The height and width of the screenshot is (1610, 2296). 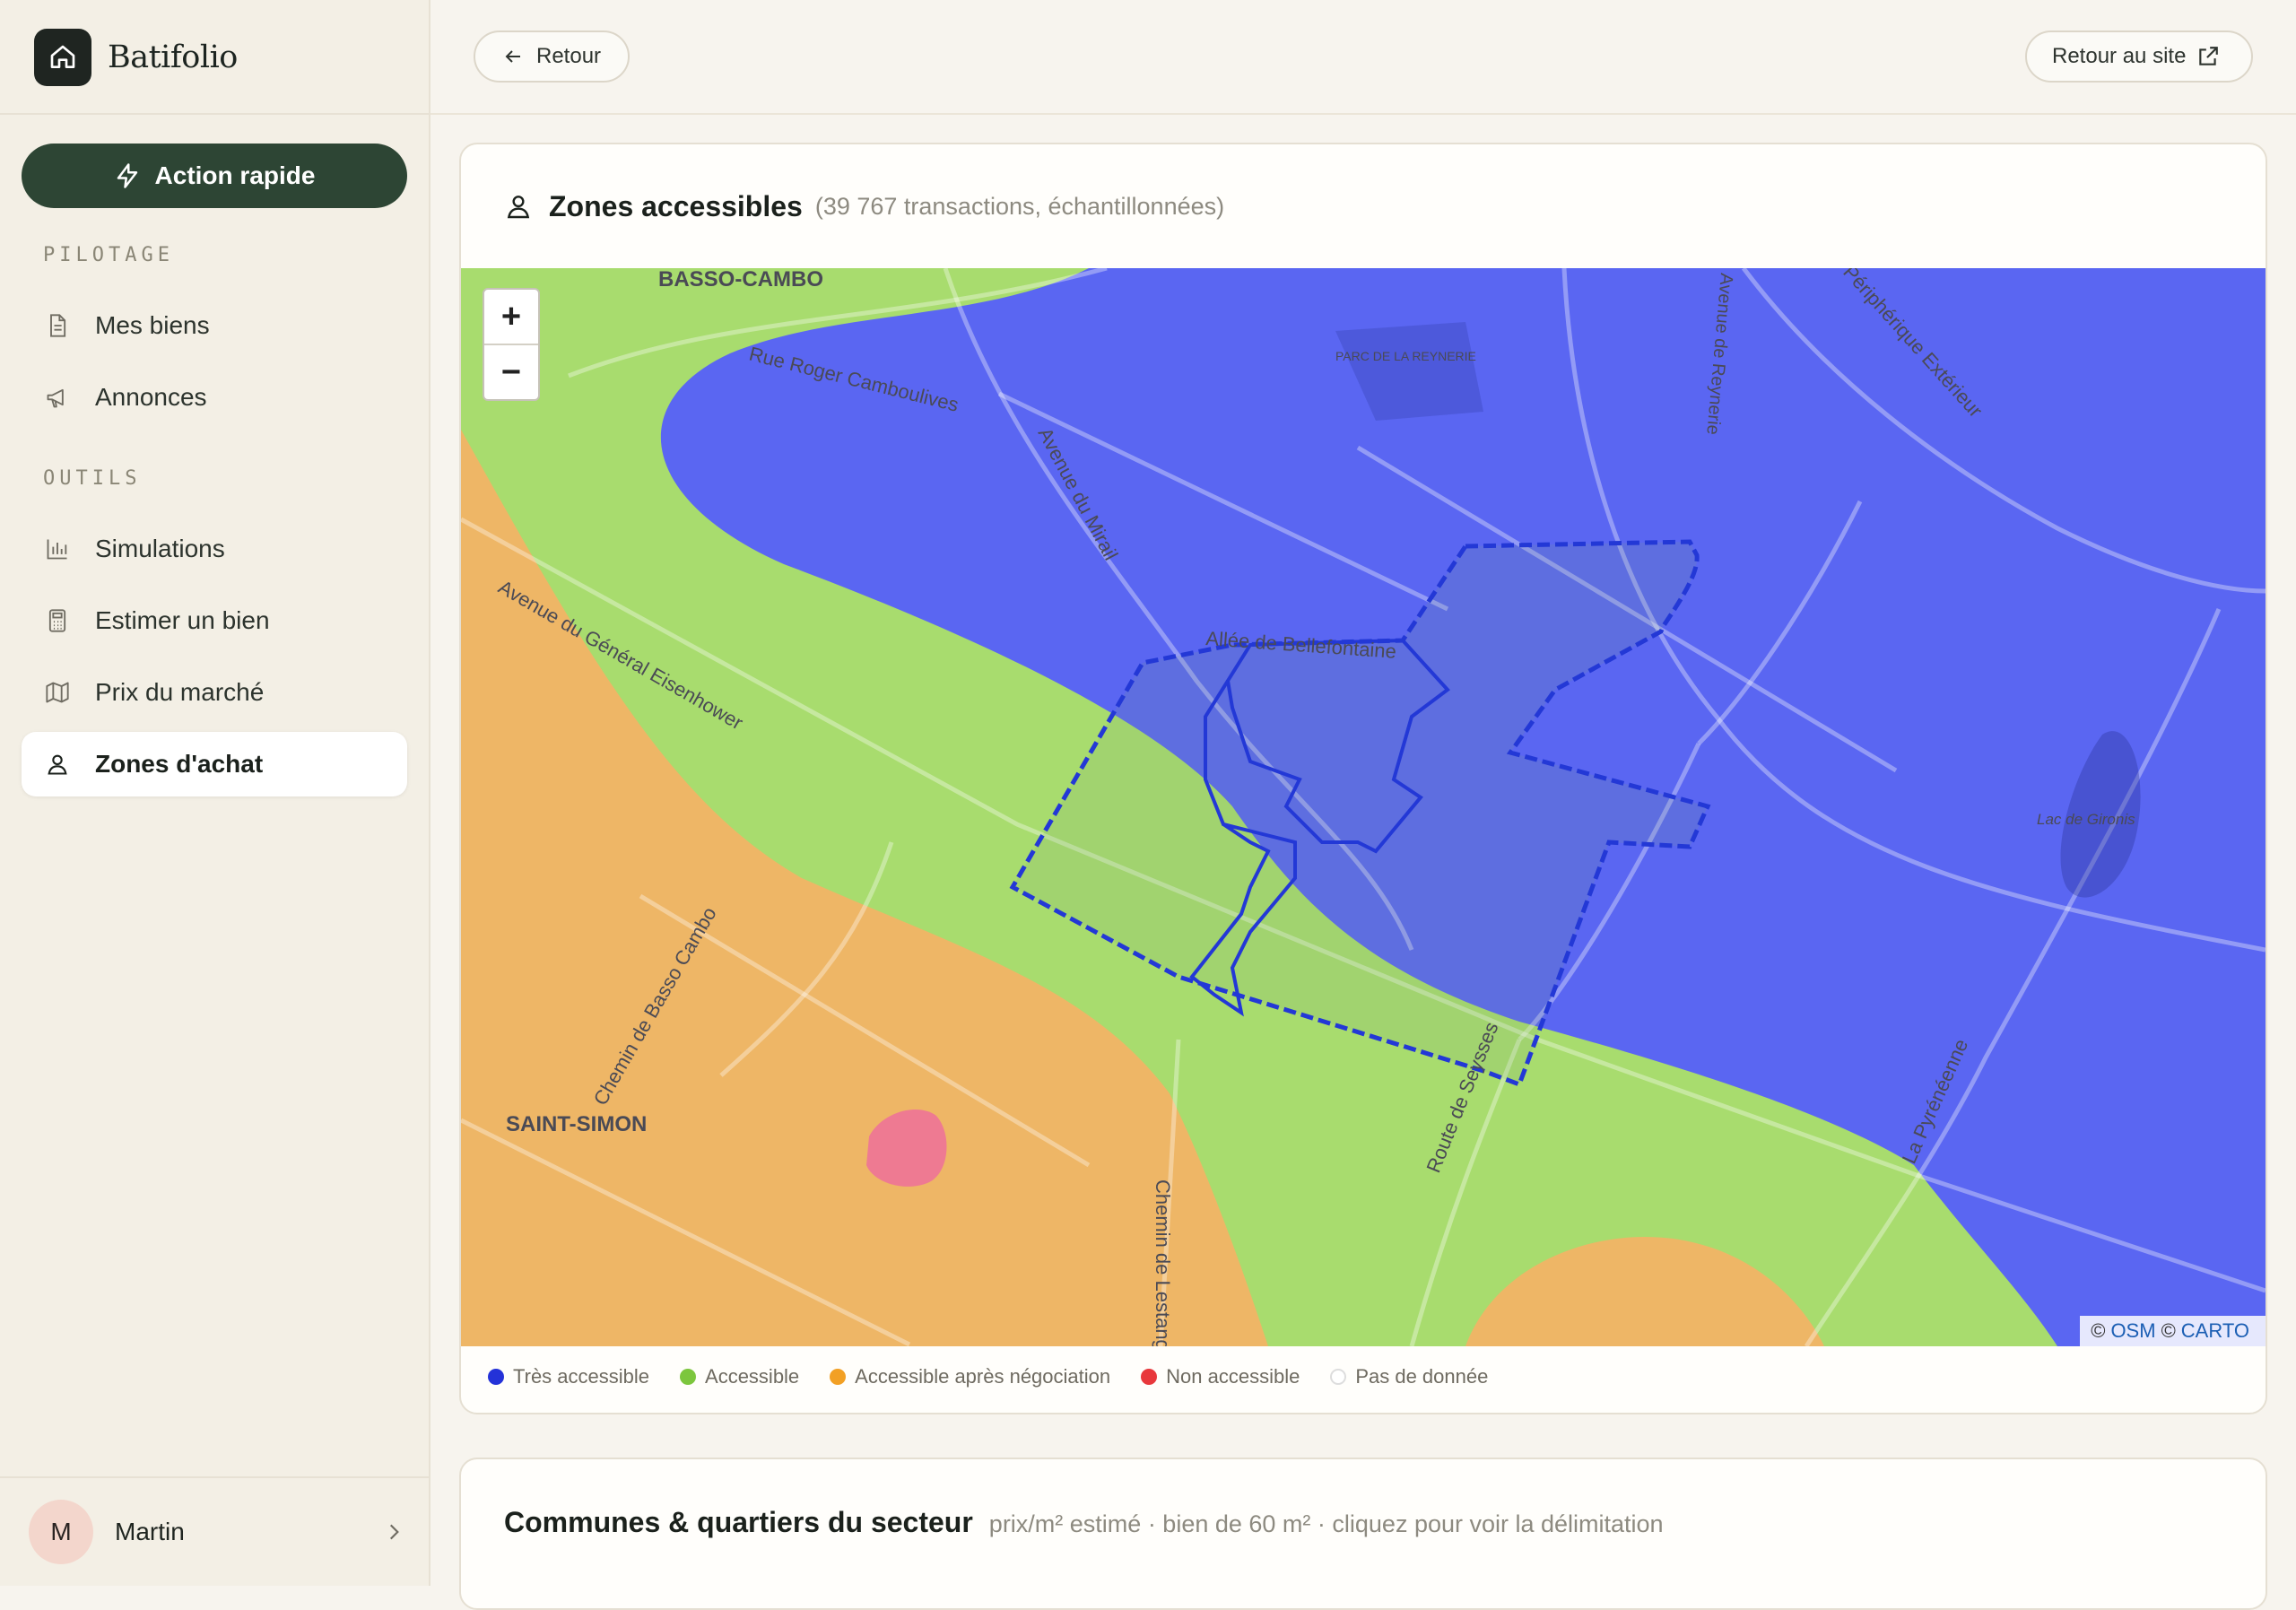 I want to click on legend-label: Accessible après négociation, so click(x=983, y=1376).